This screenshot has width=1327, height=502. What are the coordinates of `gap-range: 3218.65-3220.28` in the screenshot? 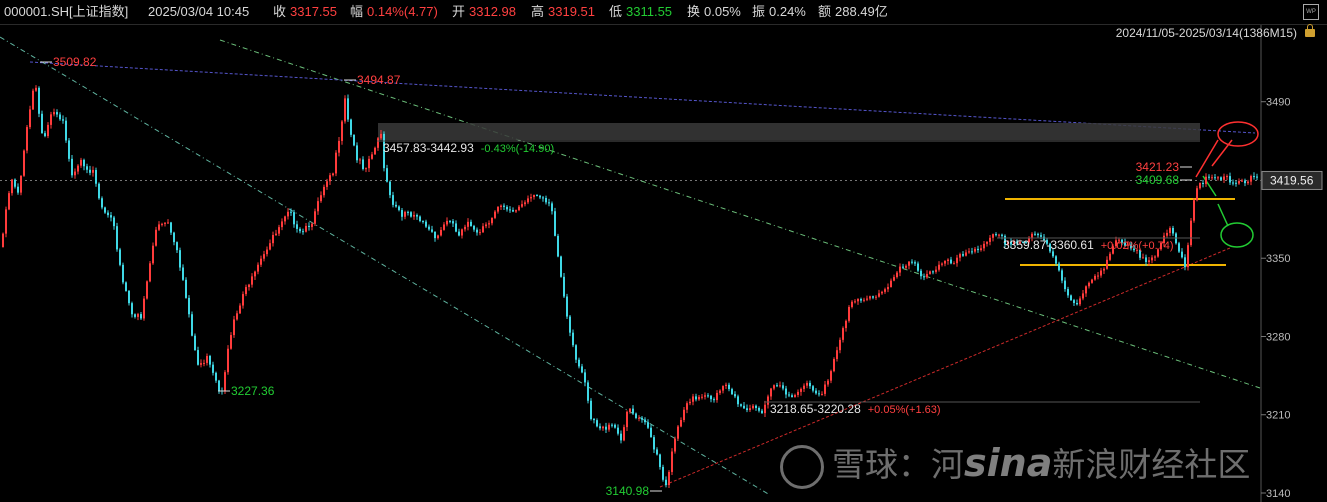 It's located at (815, 409).